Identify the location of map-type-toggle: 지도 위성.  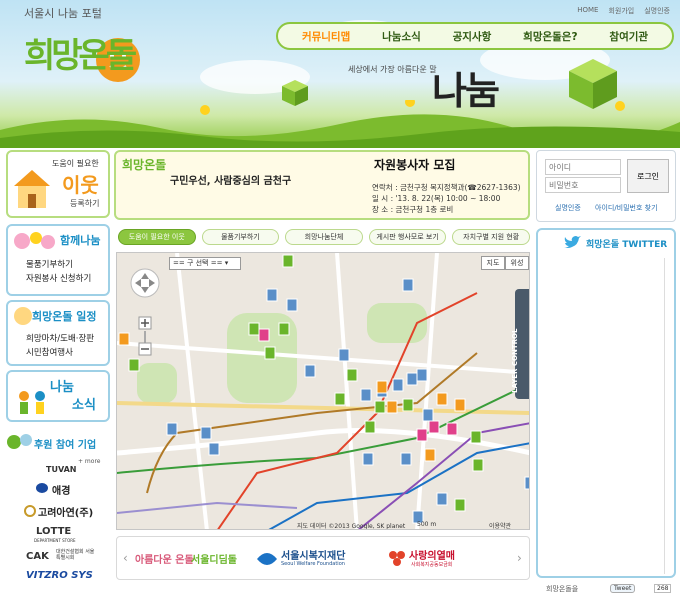
(505, 263).